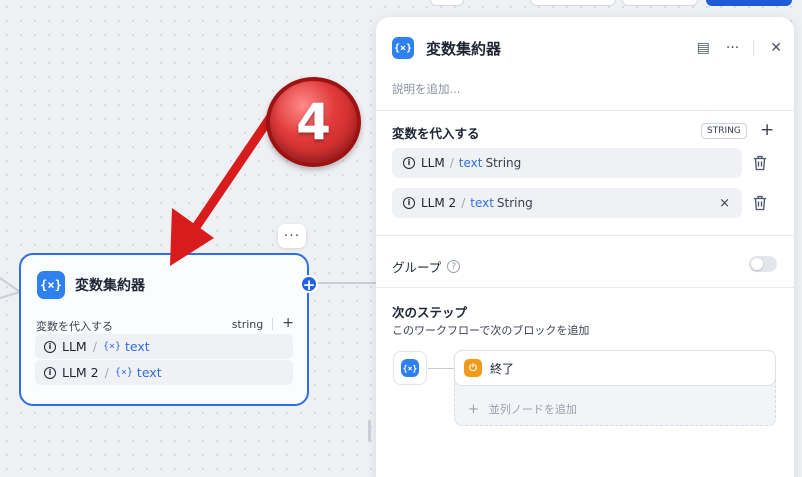 Image resolution: width=802 pixels, height=477 pixels. Describe the element at coordinates (703, 48) in the screenshot. I see `book-icon: ▤` at that location.